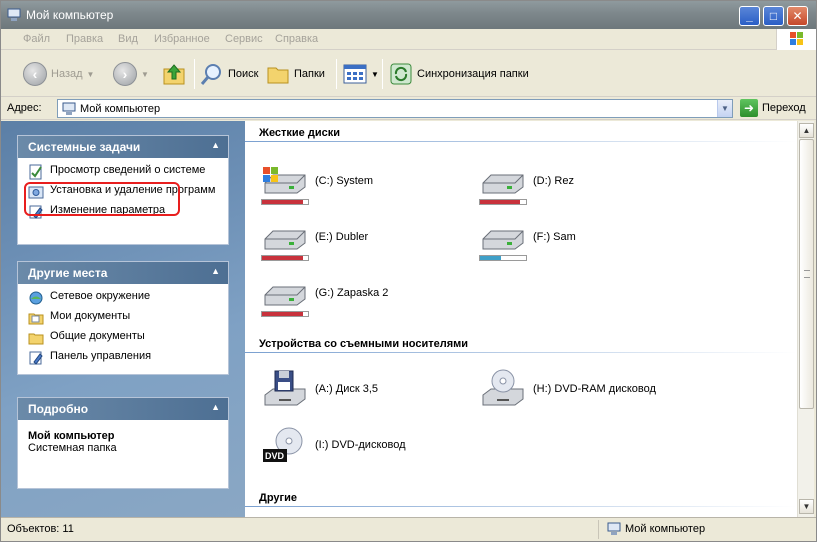 The image size is (817, 542). I want to click on details-header: Подробно ▲, so click(123, 409).